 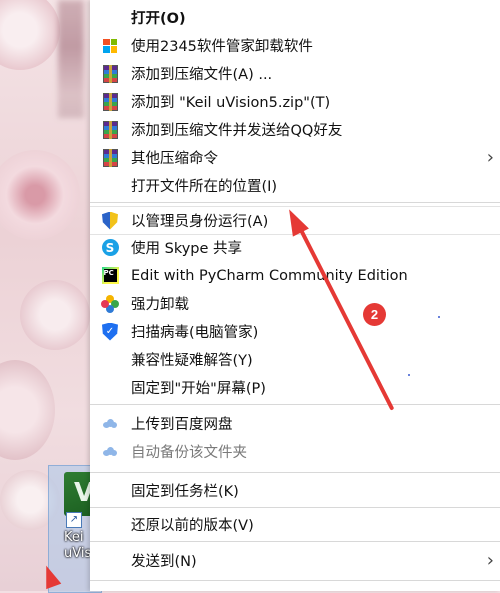 What do you see at coordinates (295, 303) in the screenshot?
I see `menu-item-force-uninstall: 强力卸载` at bounding box center [295, 303].